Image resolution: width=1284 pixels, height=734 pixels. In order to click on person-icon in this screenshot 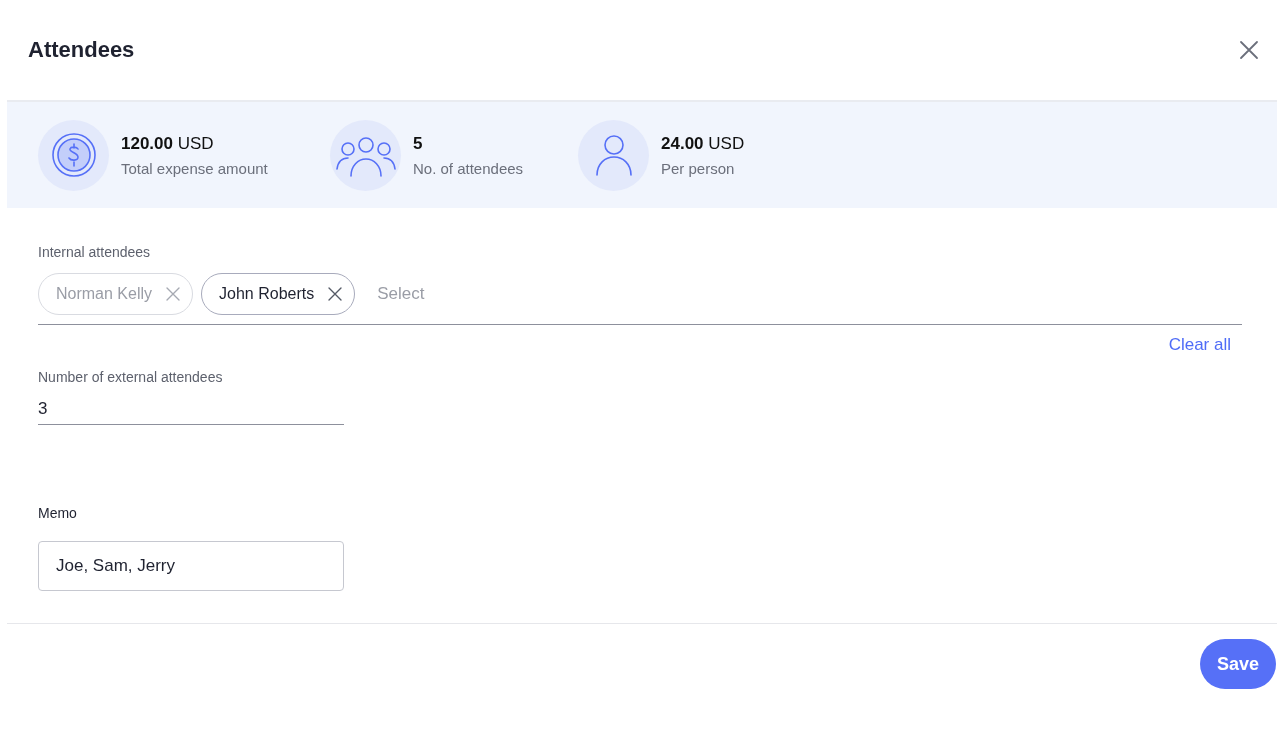, I will do `click(613, 155)`.